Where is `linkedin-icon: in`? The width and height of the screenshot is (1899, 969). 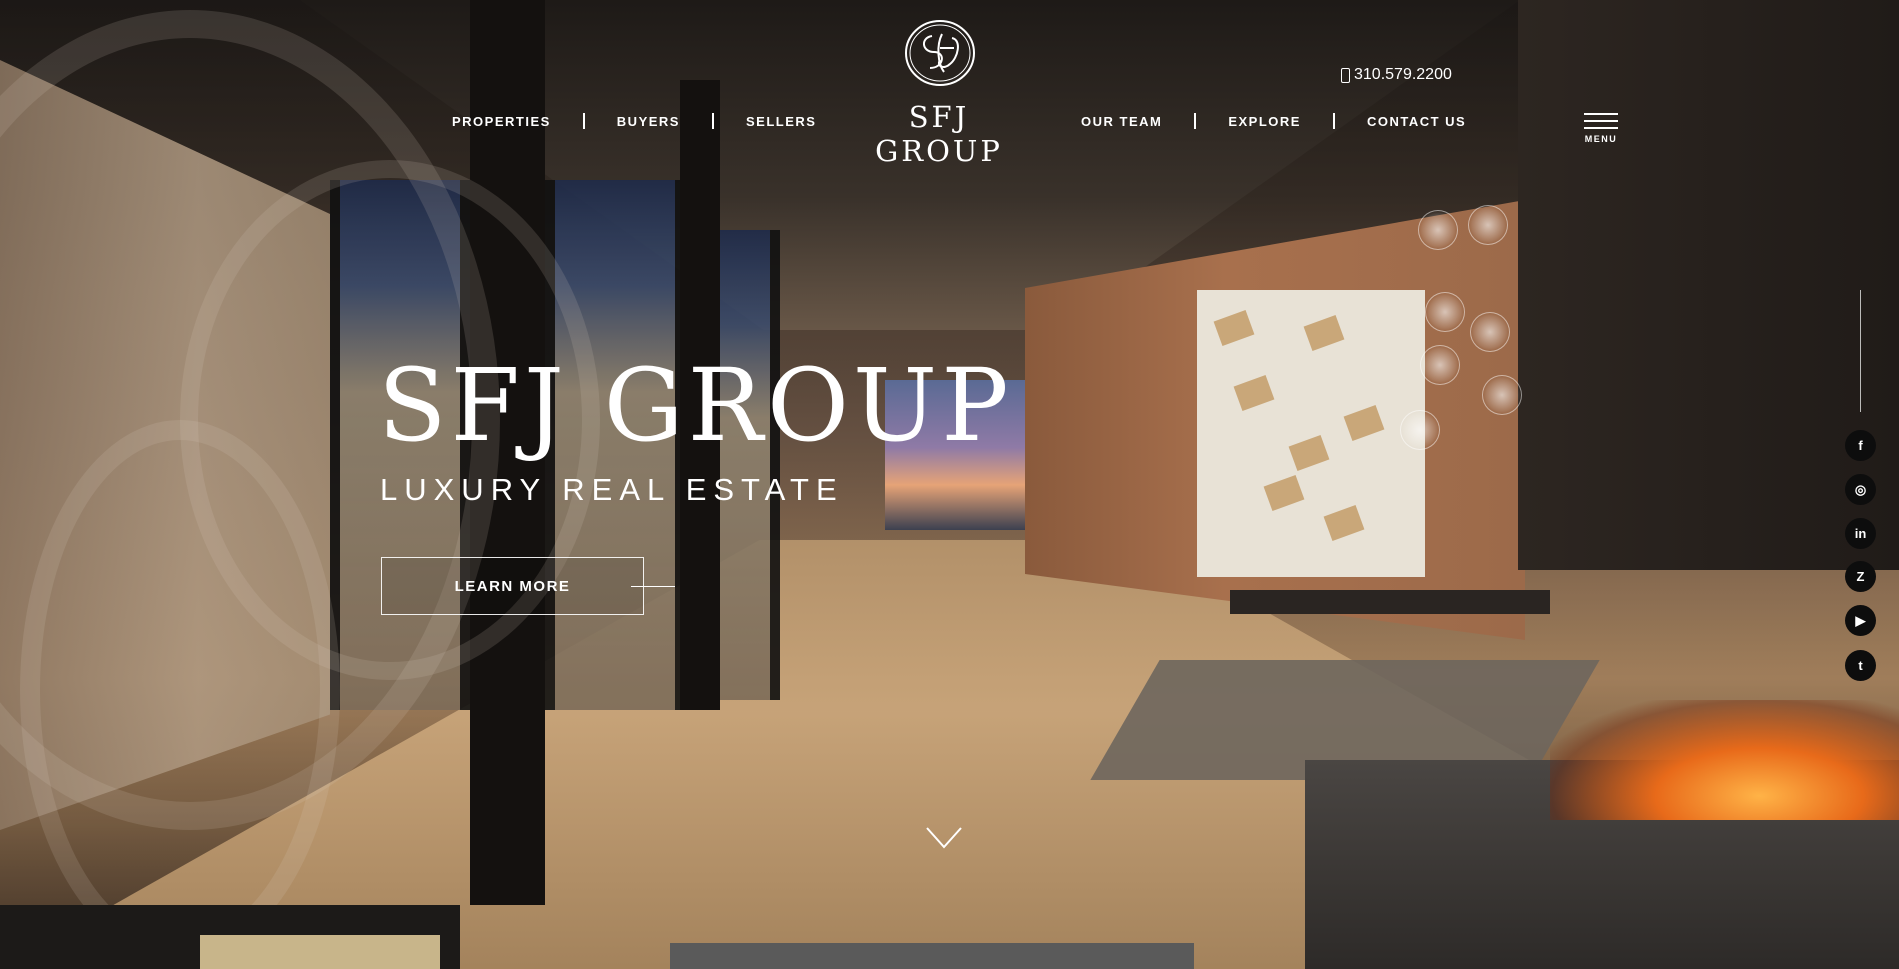
linkedin-icon: in is located at coordinates (1860, 533).